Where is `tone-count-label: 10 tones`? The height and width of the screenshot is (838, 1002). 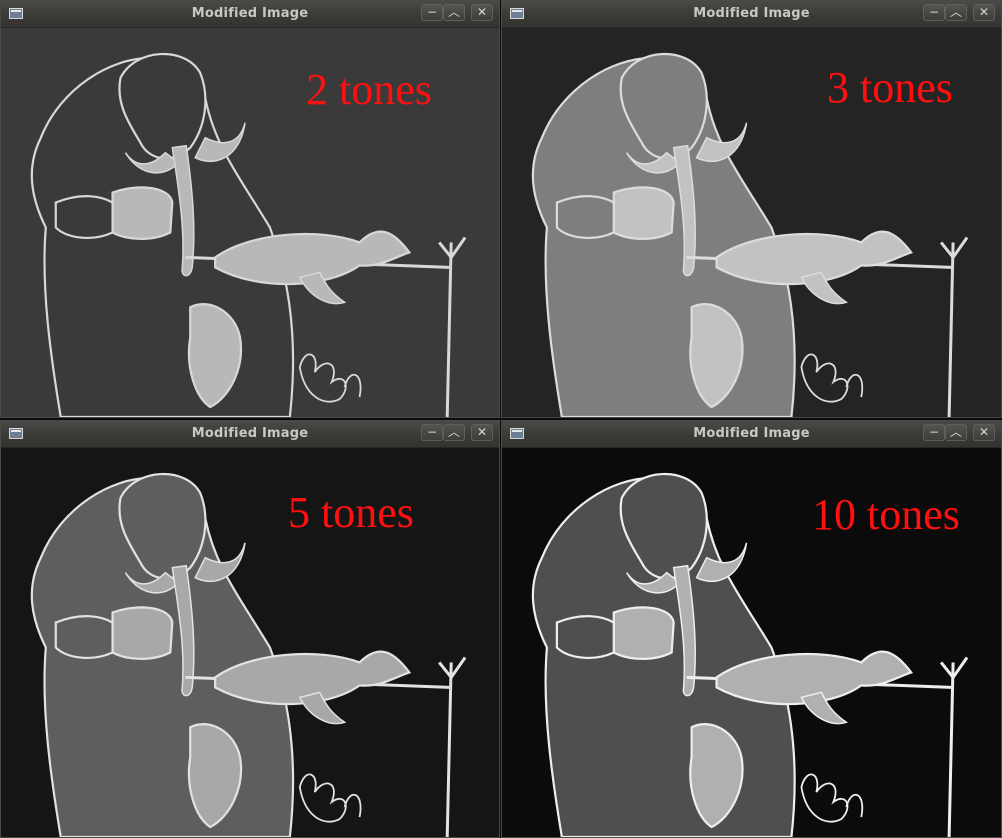
tone-count-label: 10 tones is located at coordinates (886, 514).